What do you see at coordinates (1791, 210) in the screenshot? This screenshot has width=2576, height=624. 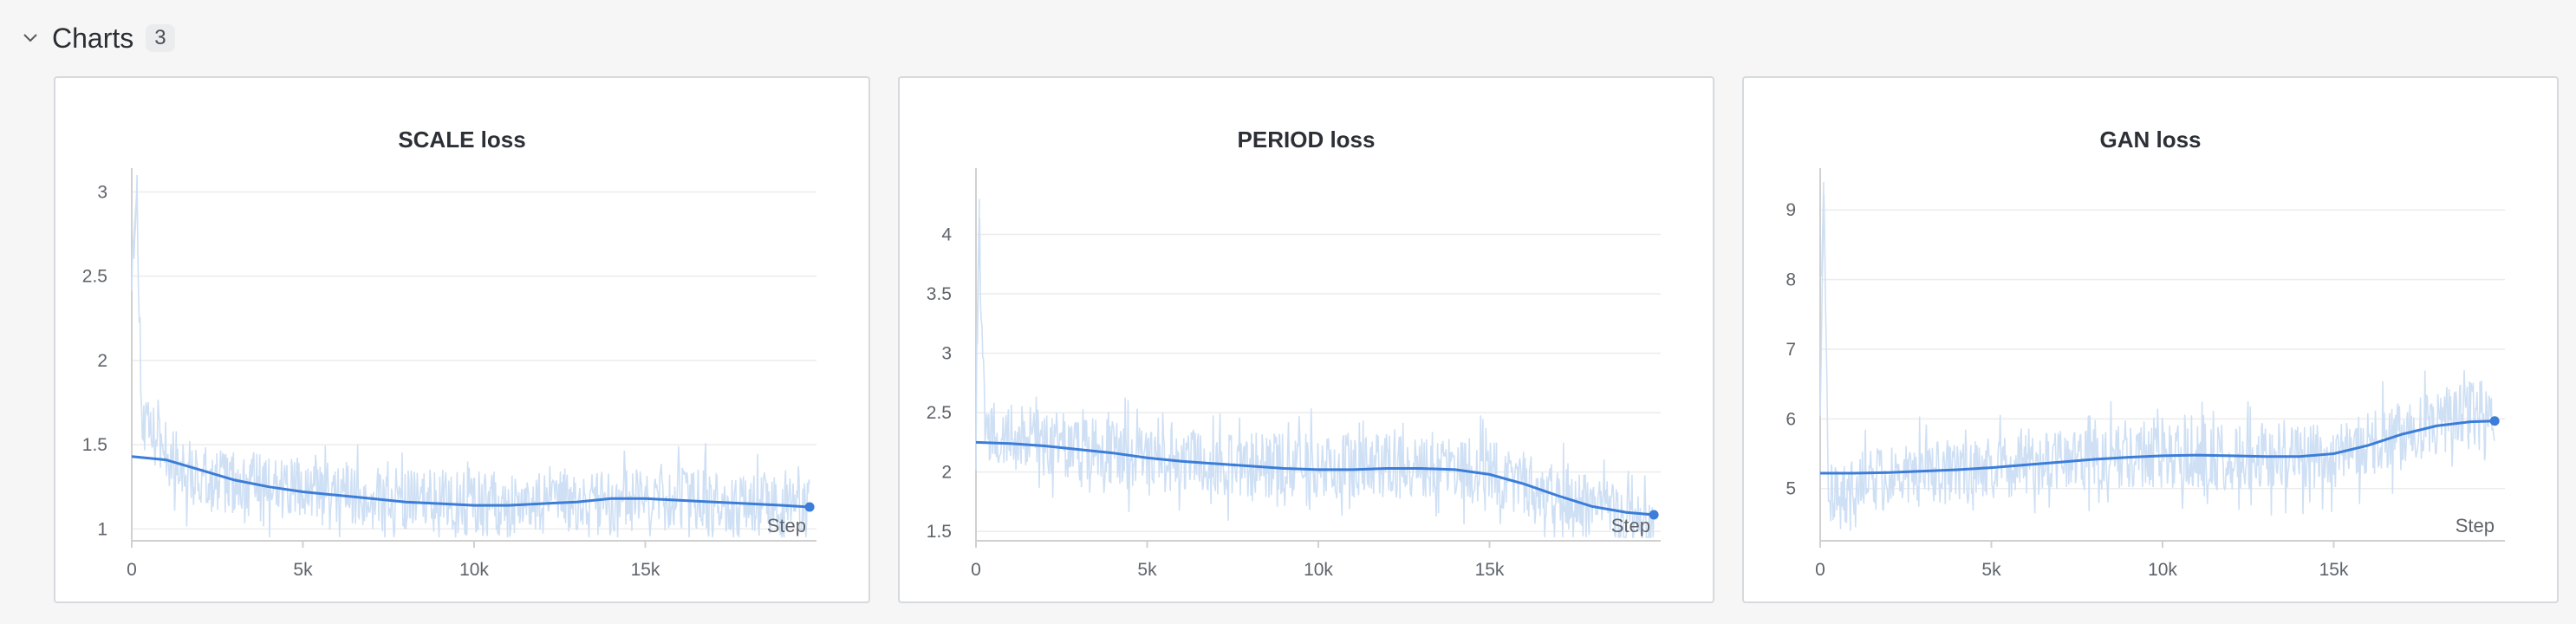 I see `y-tick-label: 9` at bounding box center [1791, 210].